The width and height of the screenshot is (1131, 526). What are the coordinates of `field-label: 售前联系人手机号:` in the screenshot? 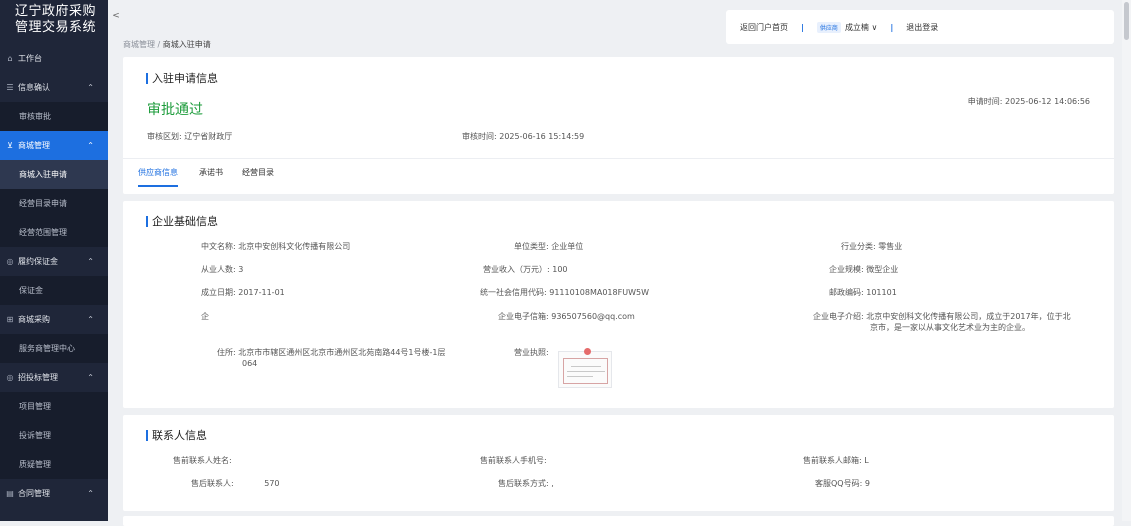 It's located at (513, 460).